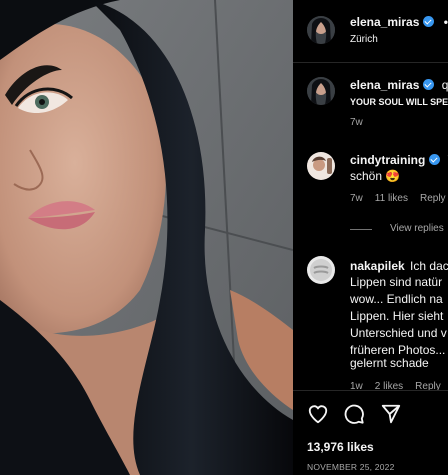 This screenshot has width=448, height=475. I want to click on view-replies-link: View replies, so click(417, 228).